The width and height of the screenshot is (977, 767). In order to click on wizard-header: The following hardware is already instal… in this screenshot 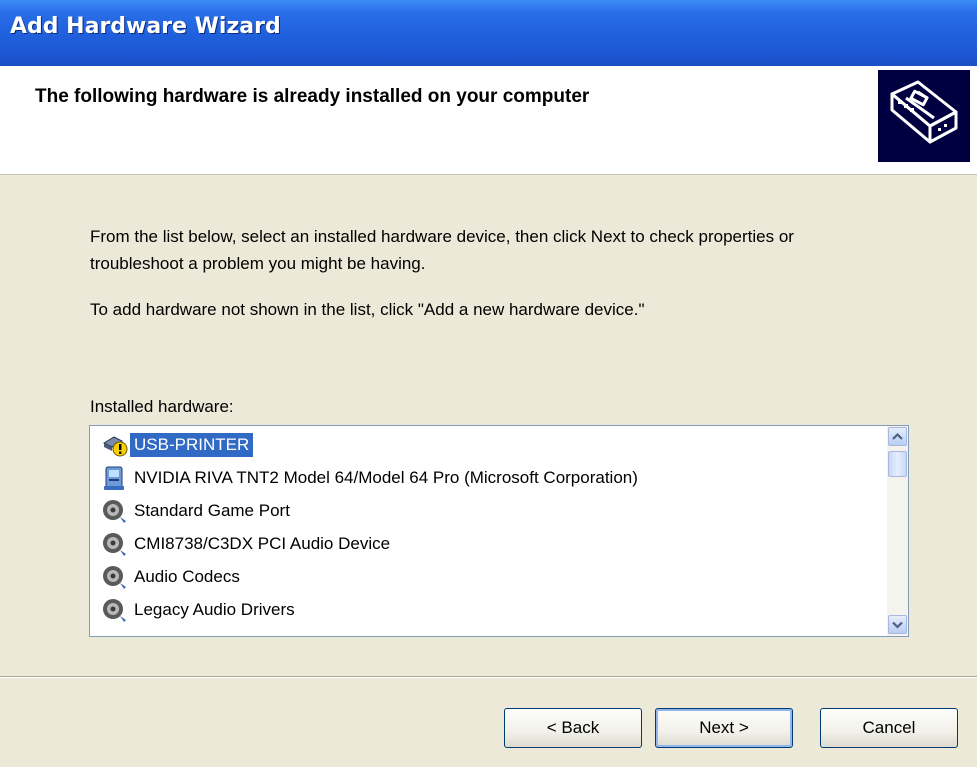, I will do `click(488, 120)`.